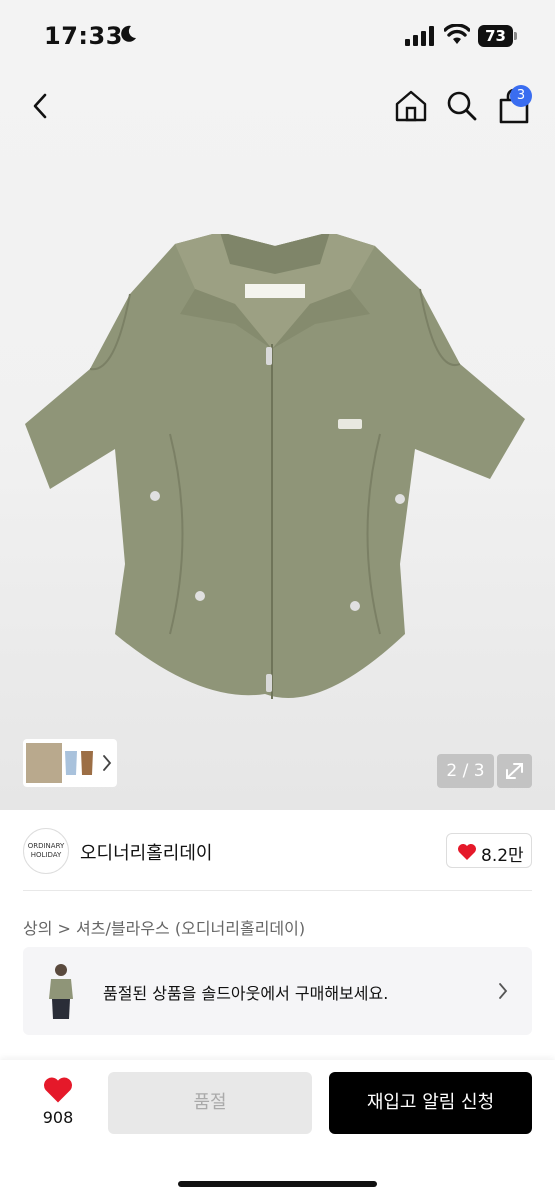 The width and height of the screenshot is (555, 1200). I want to click on moon-icon, so click(128, 33).